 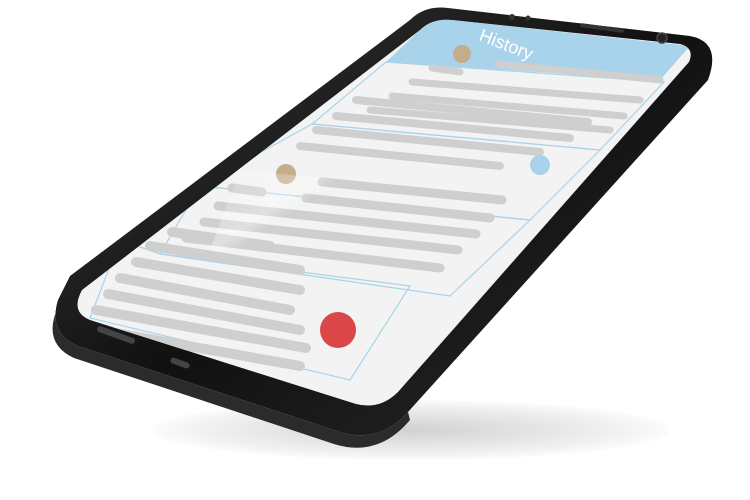 What do you see at coordinates (540, 165) in the screenshot?
I see `status-dot-blue` at bounding box center [540, 165].